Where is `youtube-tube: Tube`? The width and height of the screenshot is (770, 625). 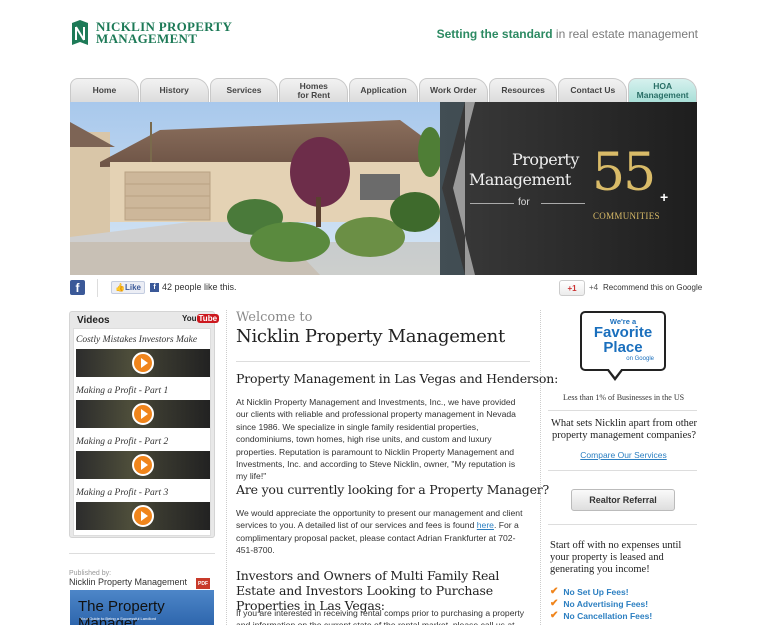
youtube-tube: Tube is located at coordinates (208, 318).